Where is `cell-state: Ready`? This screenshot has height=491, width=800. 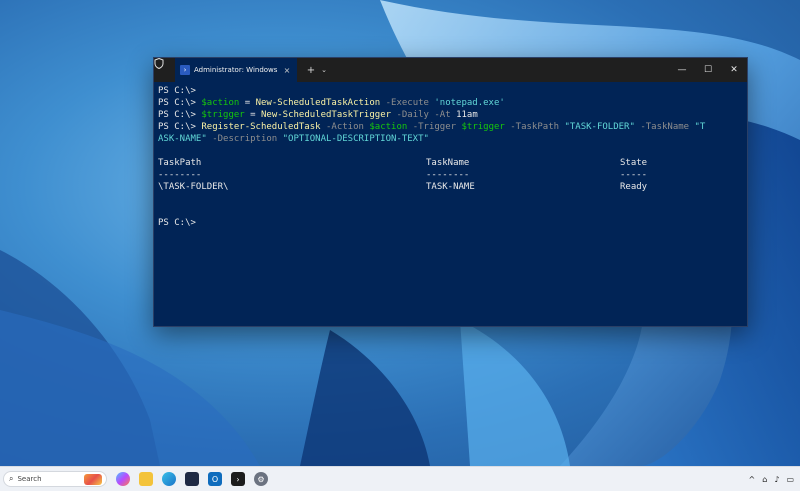 cell-state: Ready is located at coordinates (634, 187).